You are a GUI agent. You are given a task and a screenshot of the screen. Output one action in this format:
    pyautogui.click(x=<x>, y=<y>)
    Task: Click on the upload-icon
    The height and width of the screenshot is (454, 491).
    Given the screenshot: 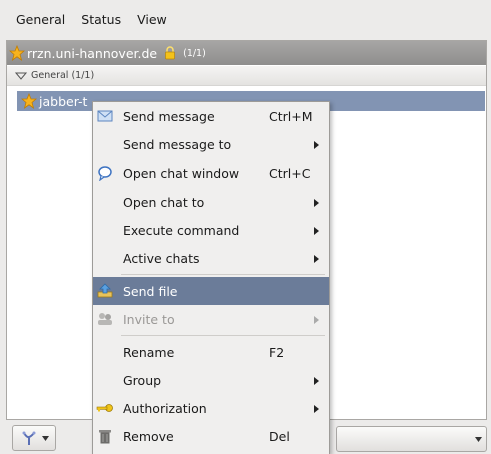 What is the action you would take?
    pyautogui.click(x=105, y=290)
    